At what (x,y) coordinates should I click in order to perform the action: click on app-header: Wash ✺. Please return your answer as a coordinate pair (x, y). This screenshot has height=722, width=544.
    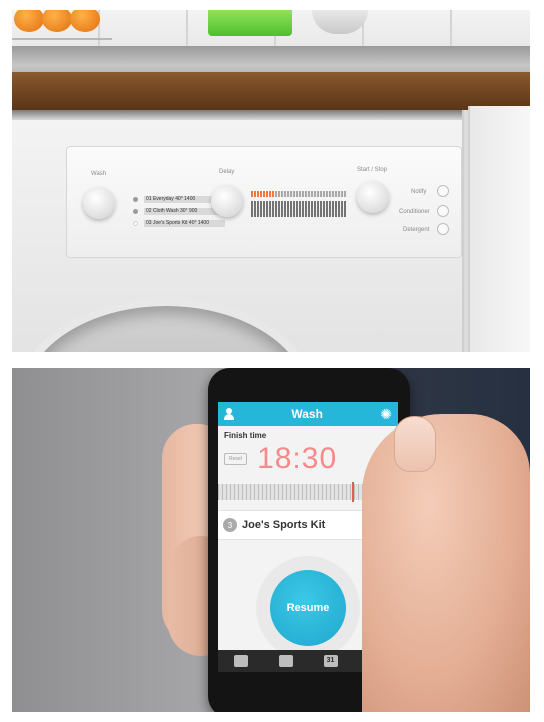
    Looking at the image, I should click on (308, 414).